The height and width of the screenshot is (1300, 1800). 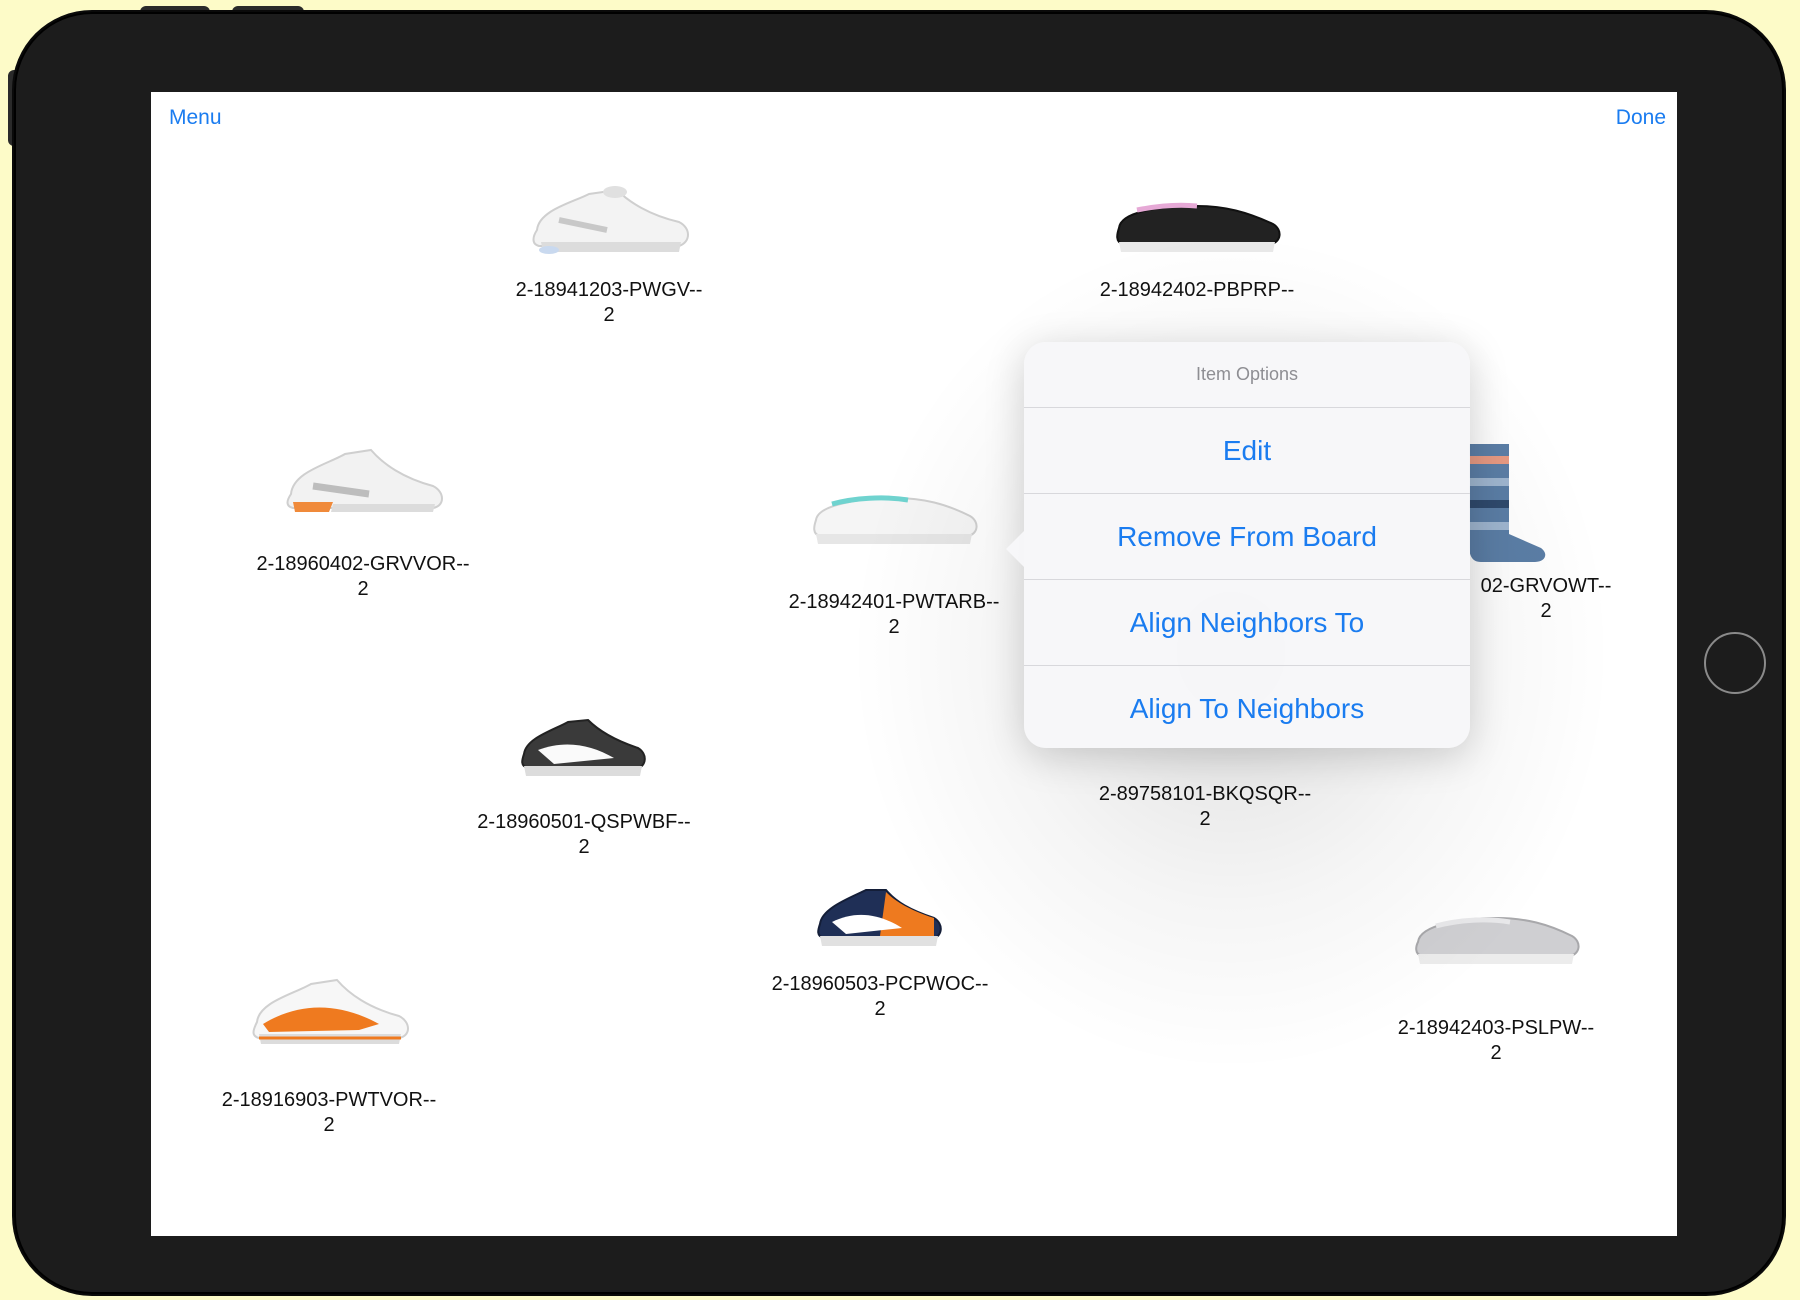 What do you see at coordinates (1205, 807) in the screenshot?
I see `board-item: 2-89758101-BKQSQR-- 2` at bounding box center [1205, 807].